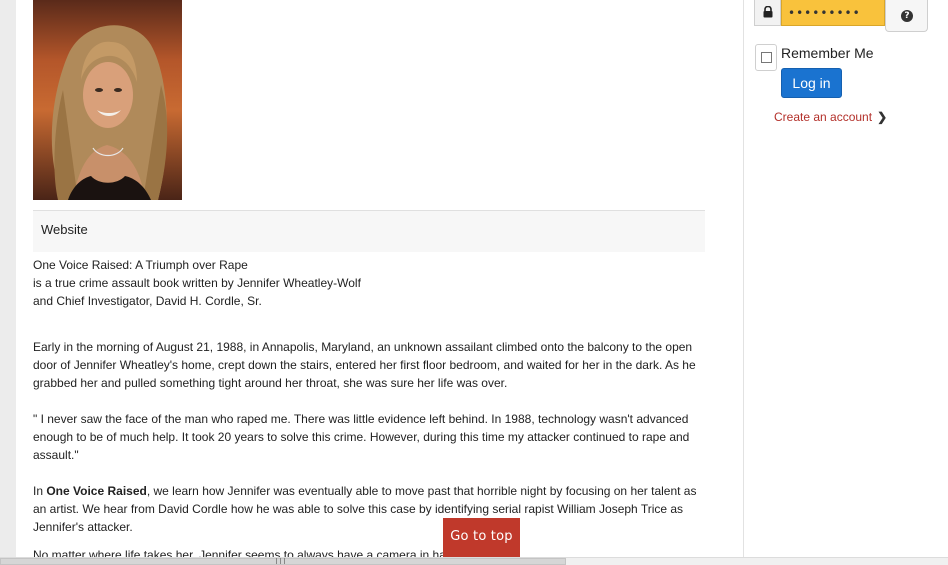 This screenshot has width=948, height=565. I want to click on paragraph-prefix: In, so click(40, 491).